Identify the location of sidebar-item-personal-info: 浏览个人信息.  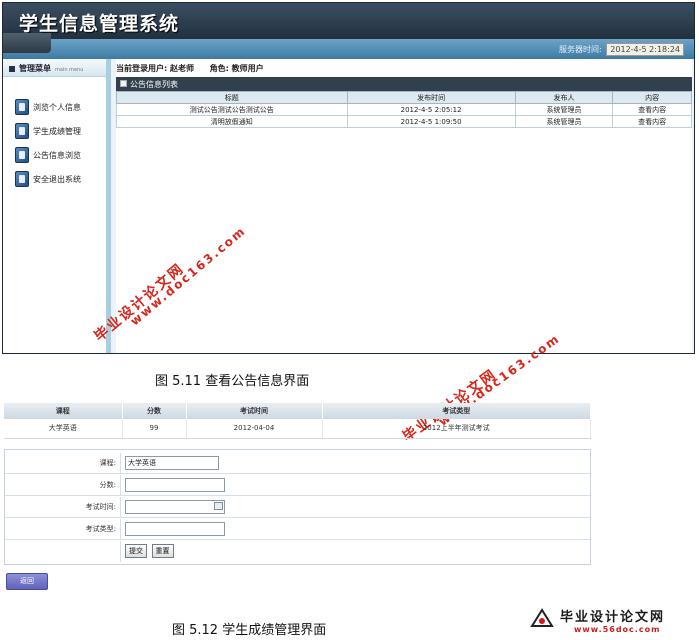
(60, 107).